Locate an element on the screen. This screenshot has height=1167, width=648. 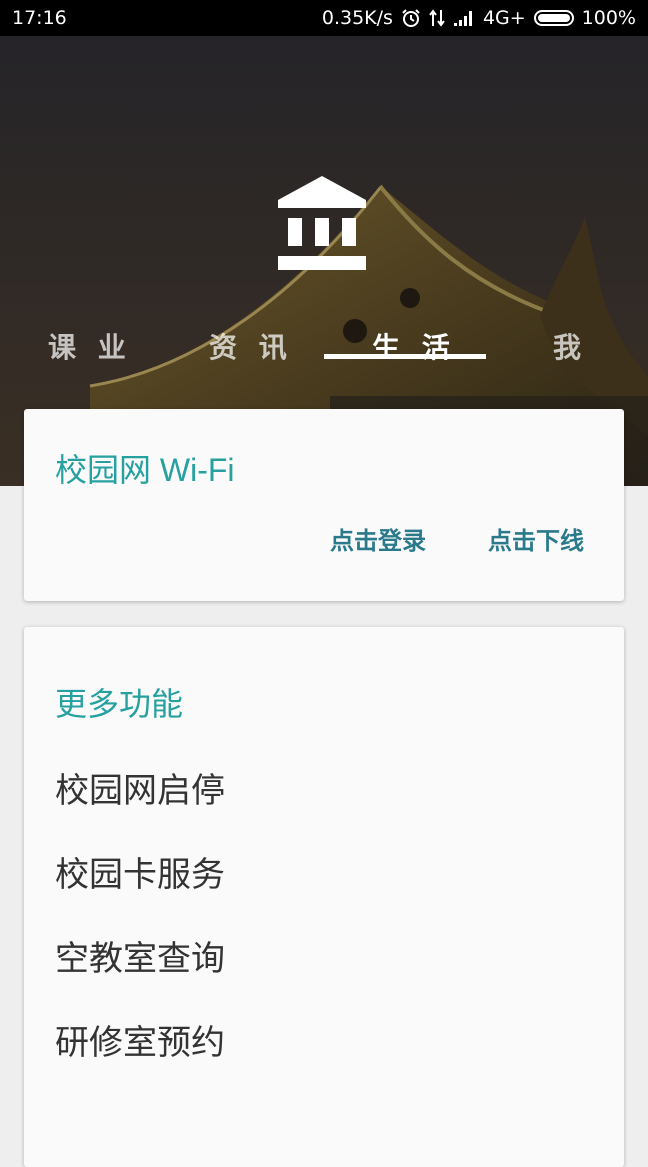
signal-icon is located at coordinates (464, 18).